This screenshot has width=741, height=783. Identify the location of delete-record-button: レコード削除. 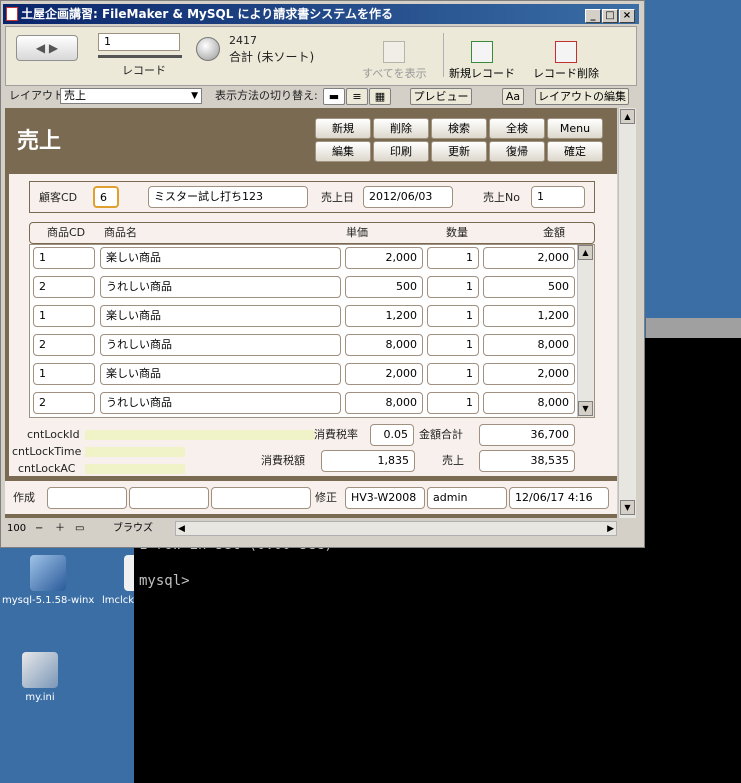
(566, 61).